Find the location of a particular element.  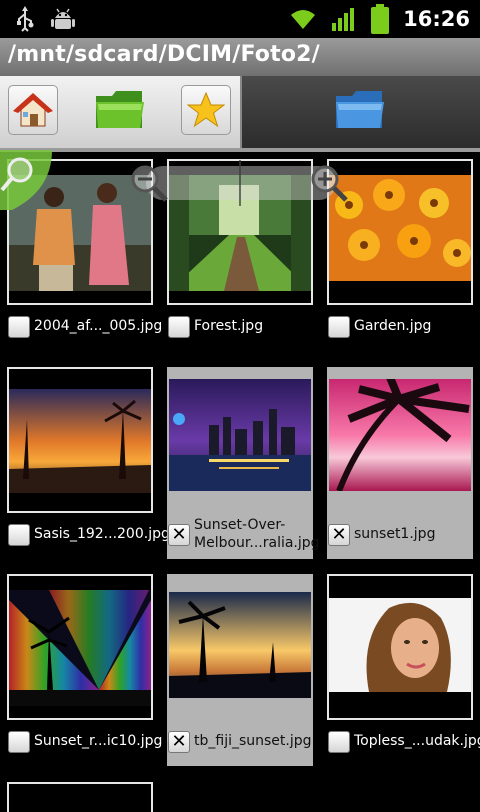

file-tile: ✕ tb_fiji_sunset.jpg is located at coordinates (240, 670).